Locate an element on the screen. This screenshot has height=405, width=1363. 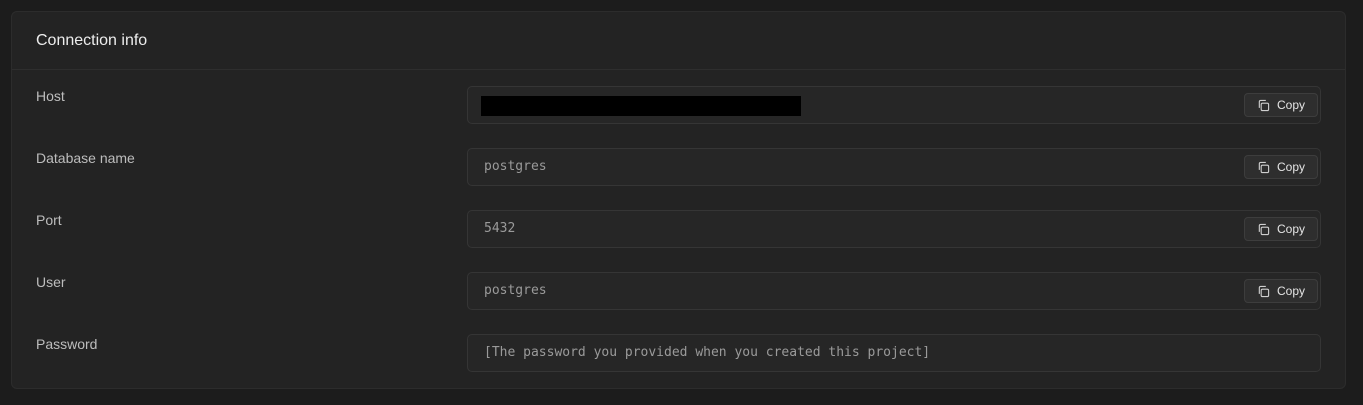
password-label: Password is located at coordinates (67, 344).